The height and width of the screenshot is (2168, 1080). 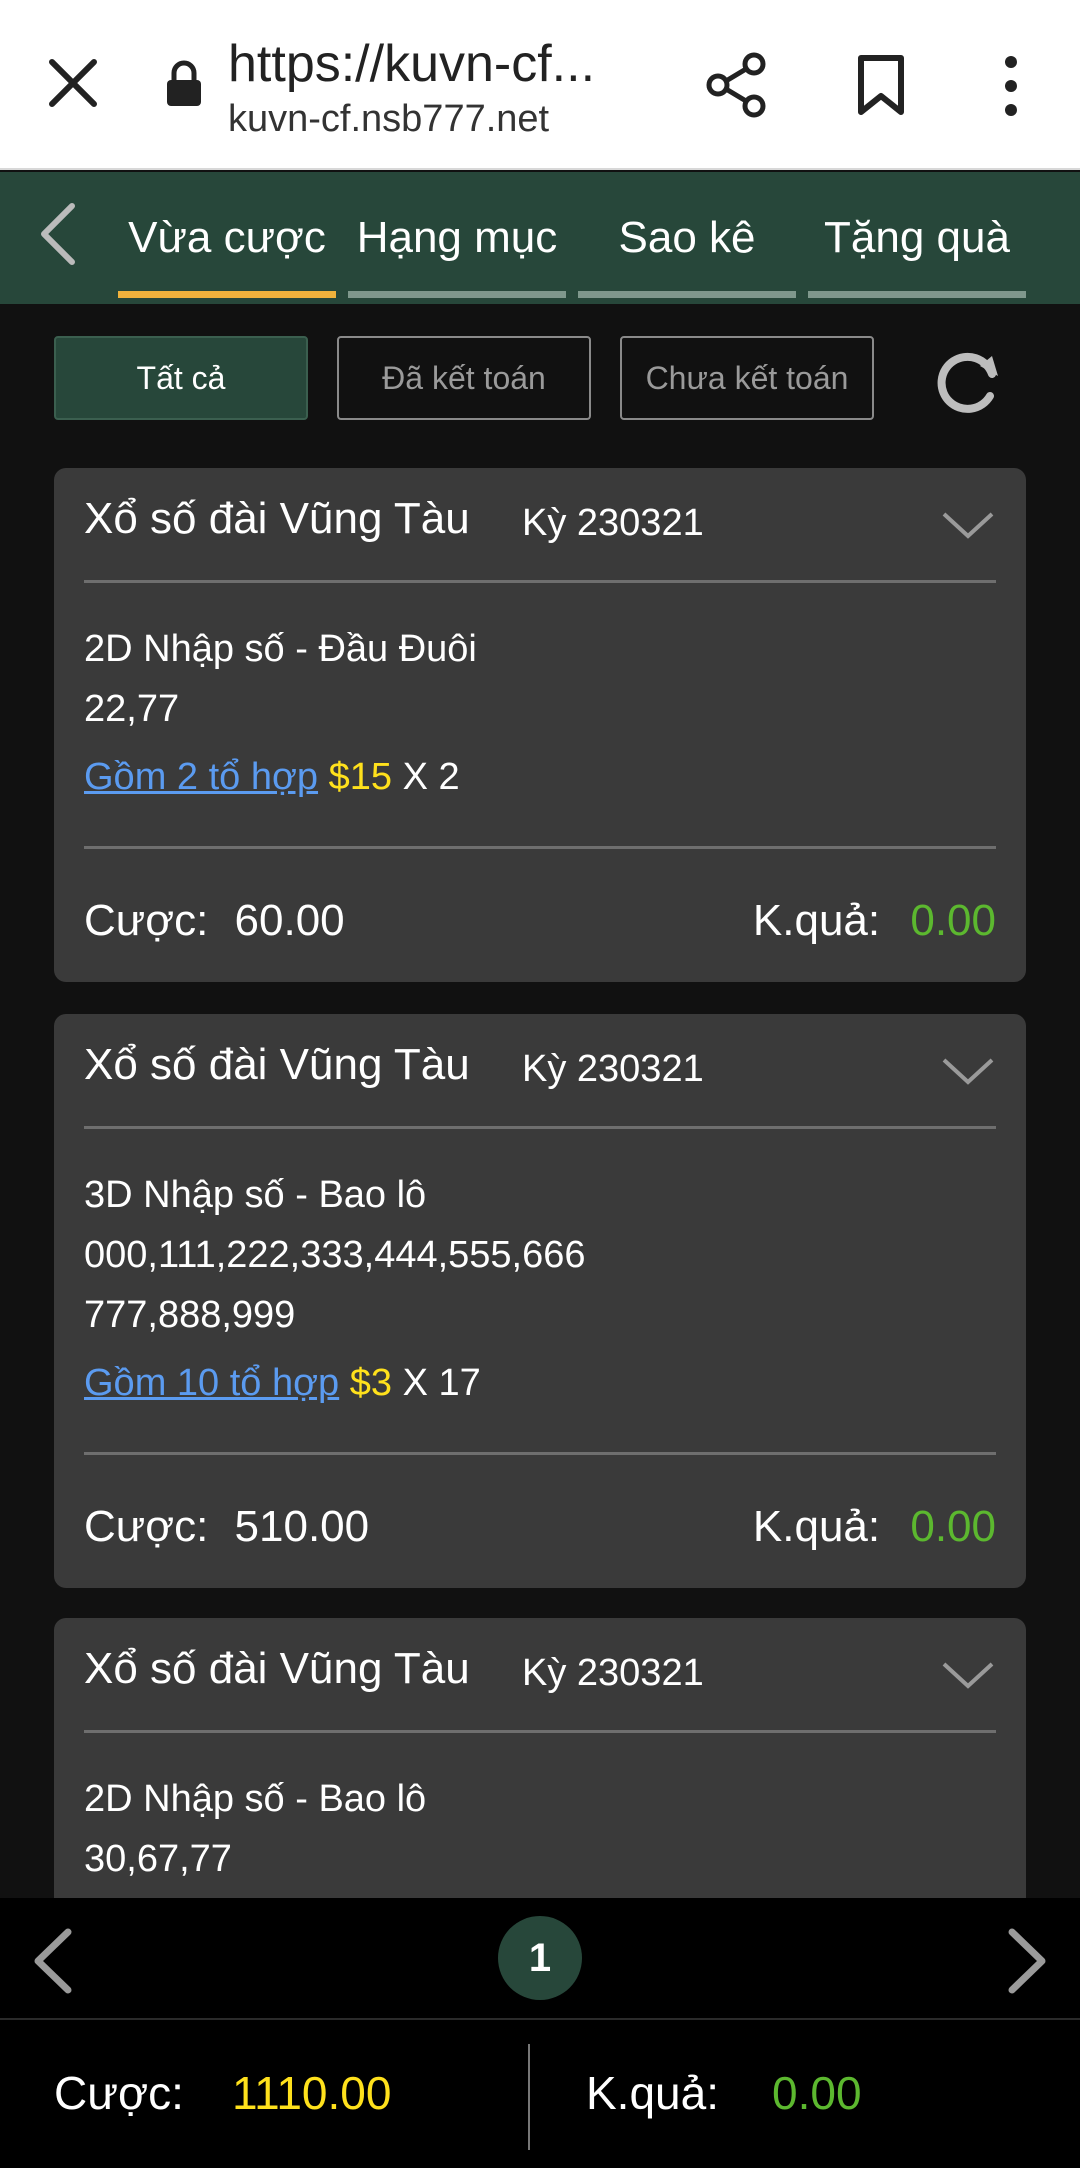 I want to click on tab-label: Sao kê, so click(x=687, y=237).